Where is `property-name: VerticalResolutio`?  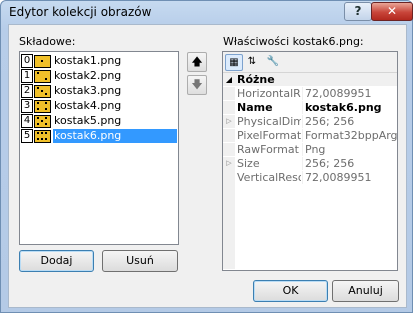 property-name: VerticalResolutio is located at coordinates (269, 177).